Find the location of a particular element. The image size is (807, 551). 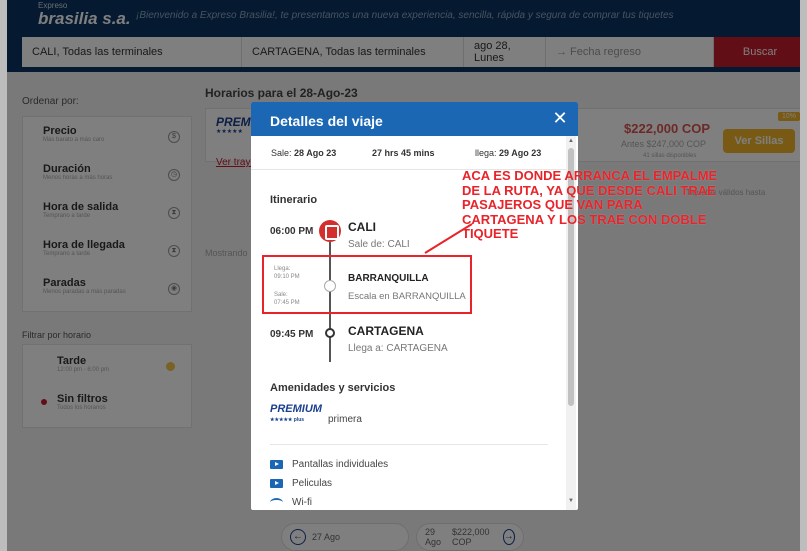

stop-sub: Sale de: CALI is located at coordinates (379, 244).